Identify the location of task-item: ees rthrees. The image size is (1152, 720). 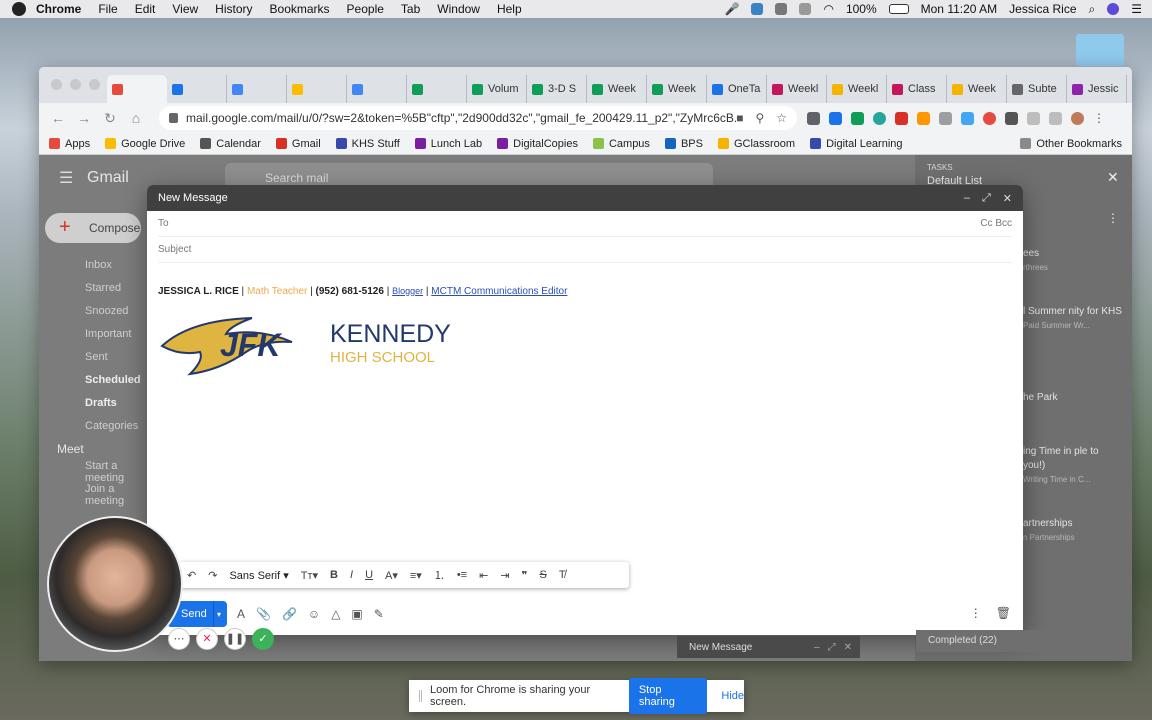
(1073, 261).